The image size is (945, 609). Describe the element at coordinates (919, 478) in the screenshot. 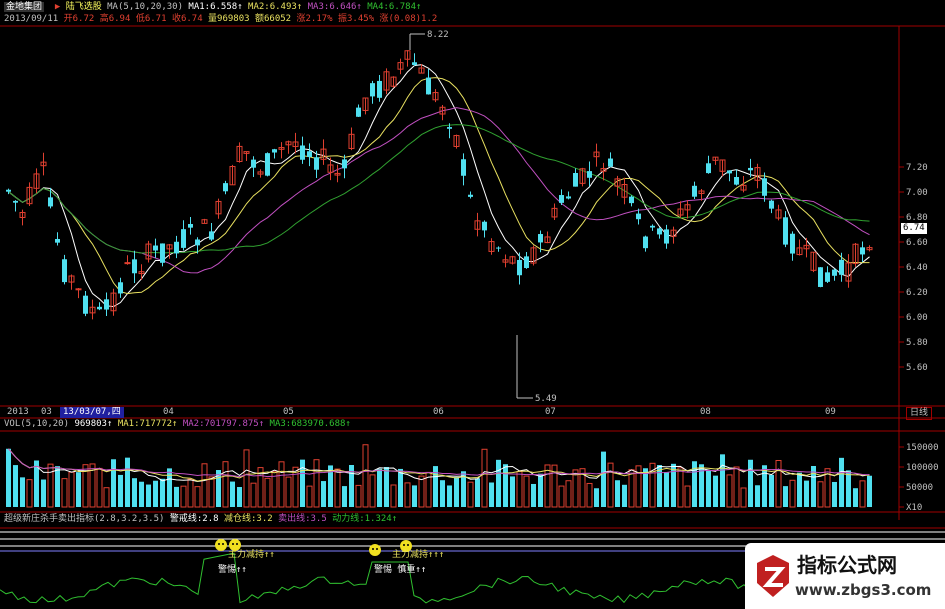

I see `volume-axis: 150000 100000 50000 X10` at that location.